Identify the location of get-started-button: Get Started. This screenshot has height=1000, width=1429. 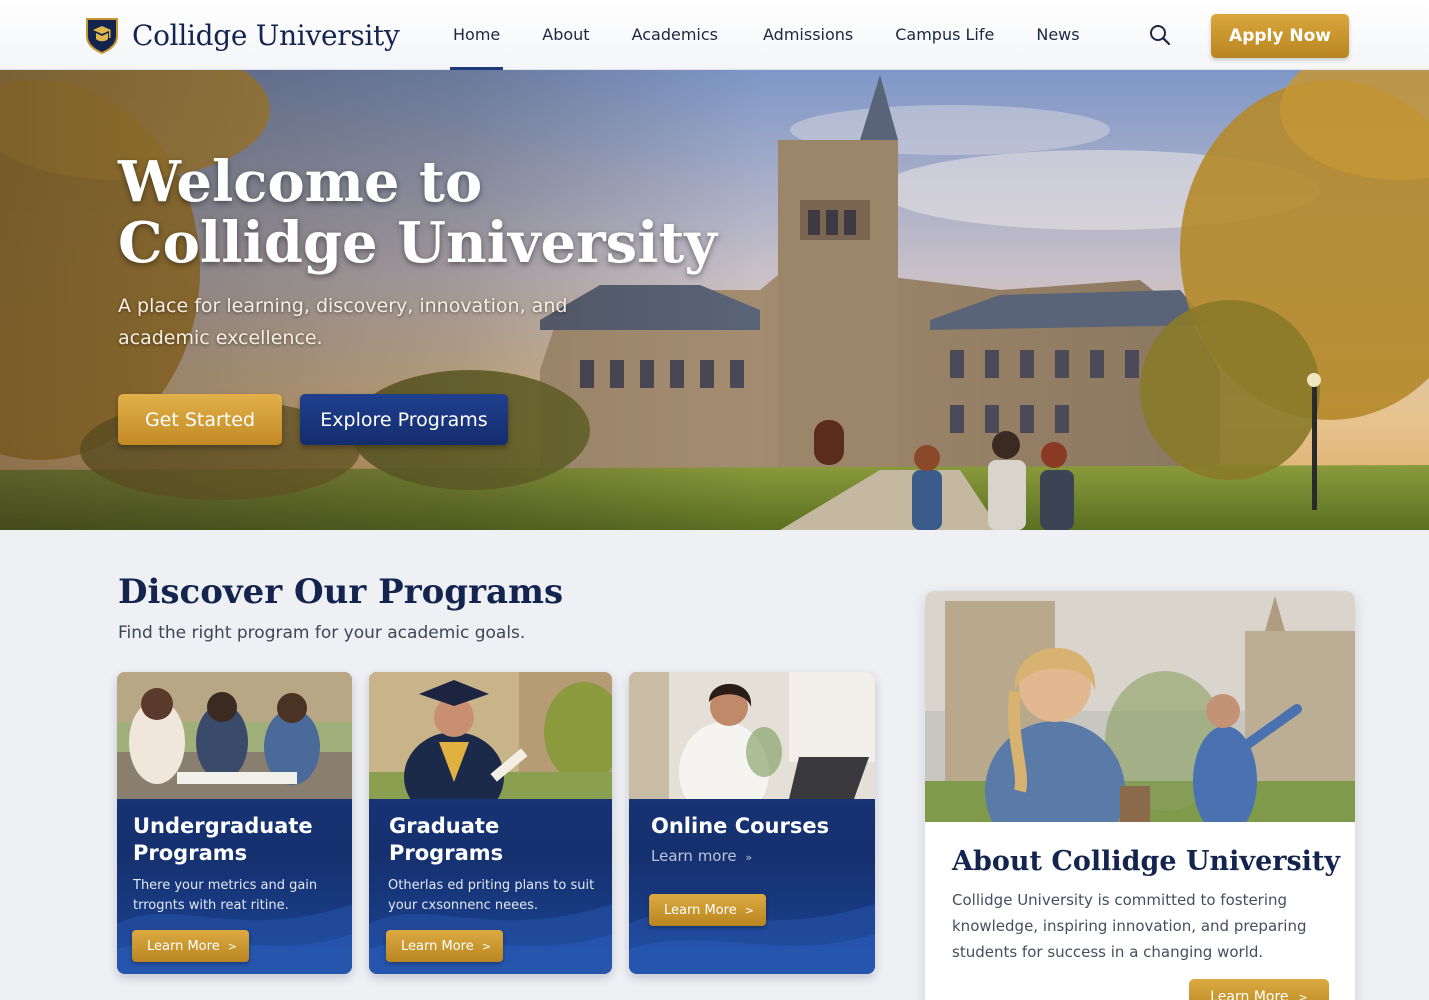
(200, 419).